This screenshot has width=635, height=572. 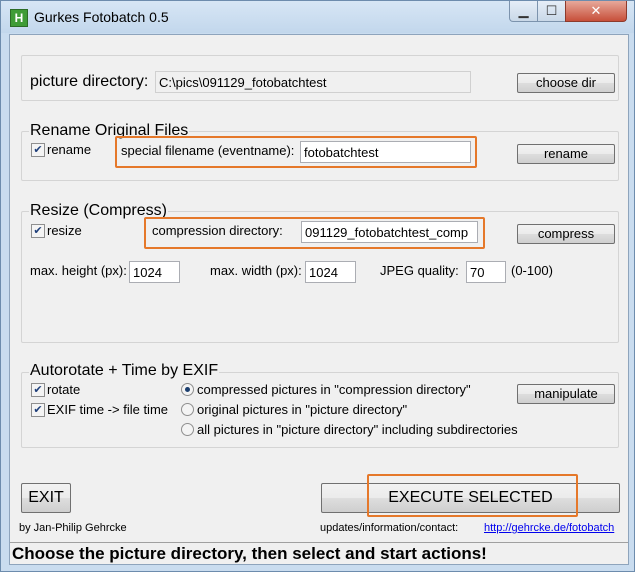 What do you see at coordinates (64, 389) in the screenshot?
I see `rotate-checkbox-label: rotate` at bounding box center [64, 389].